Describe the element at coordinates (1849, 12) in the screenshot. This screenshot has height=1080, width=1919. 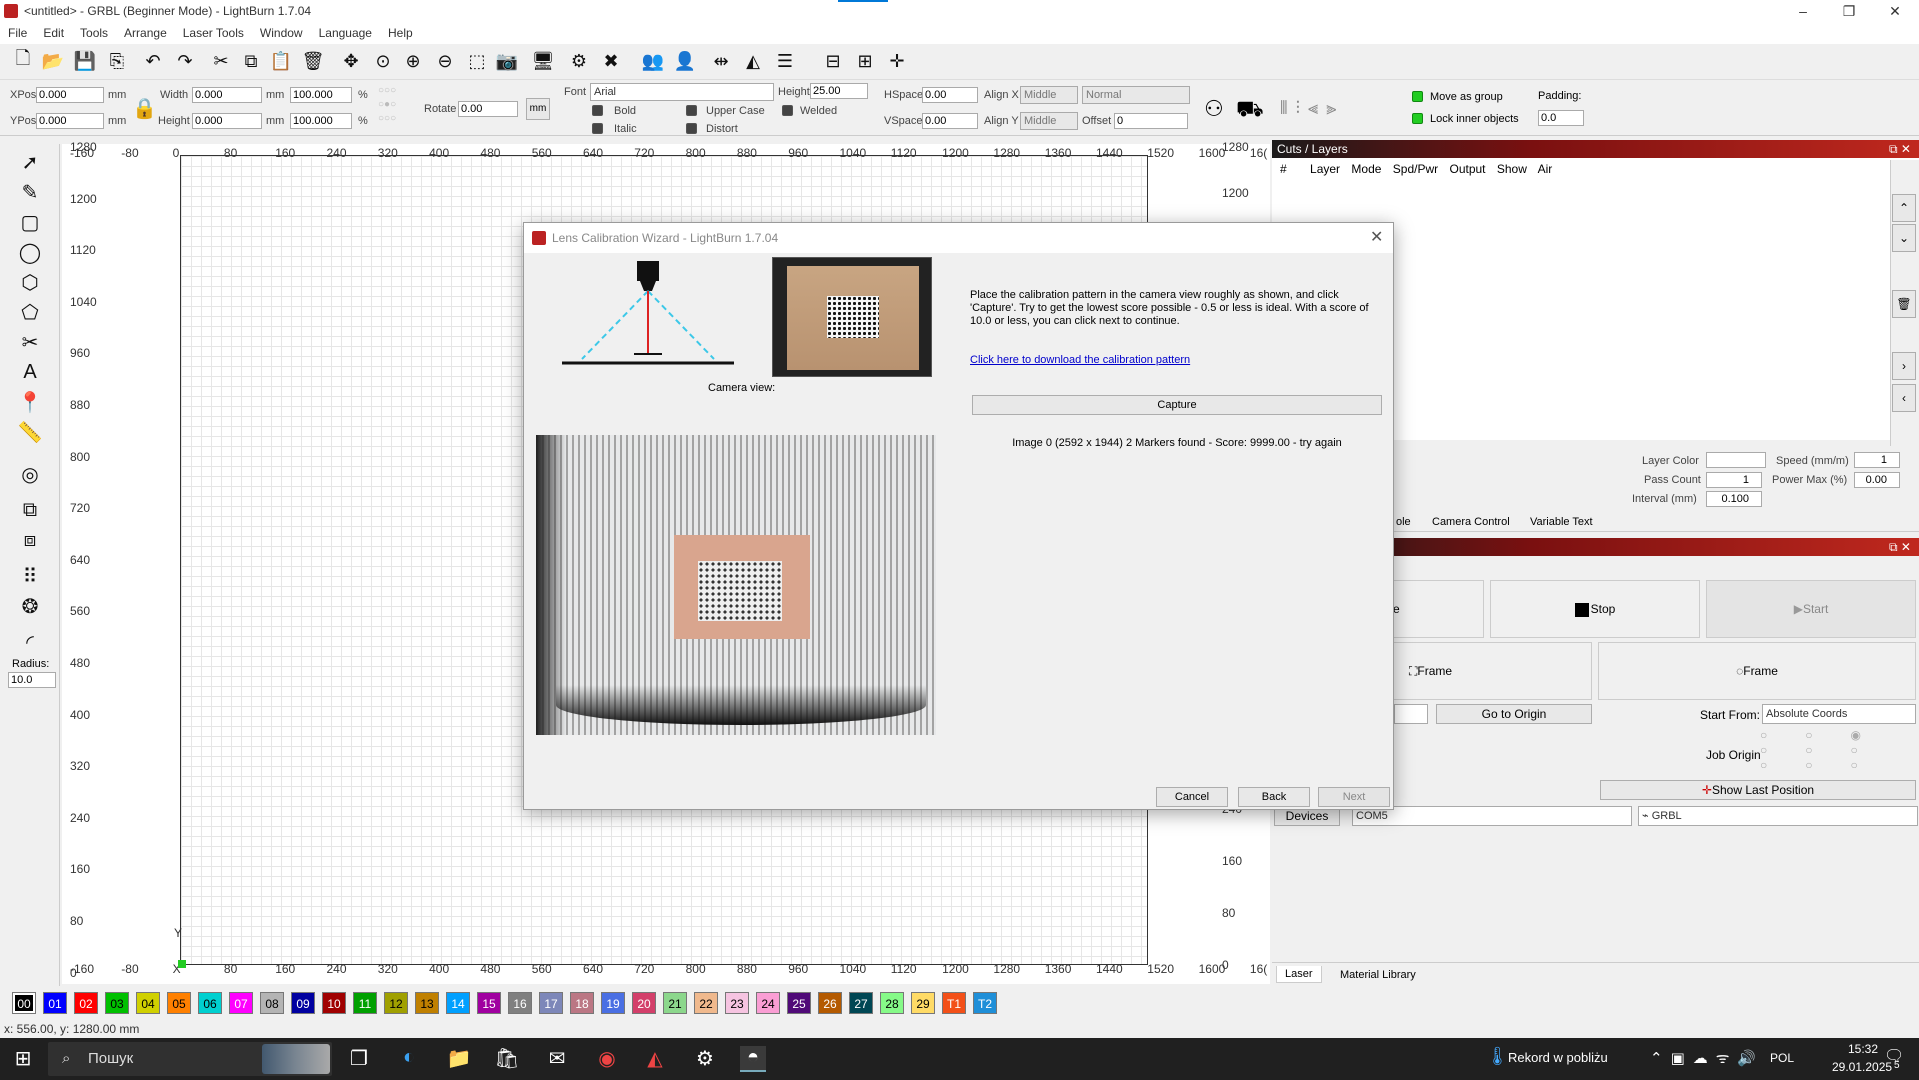
I see `maximize-icon: ❐` at that location.